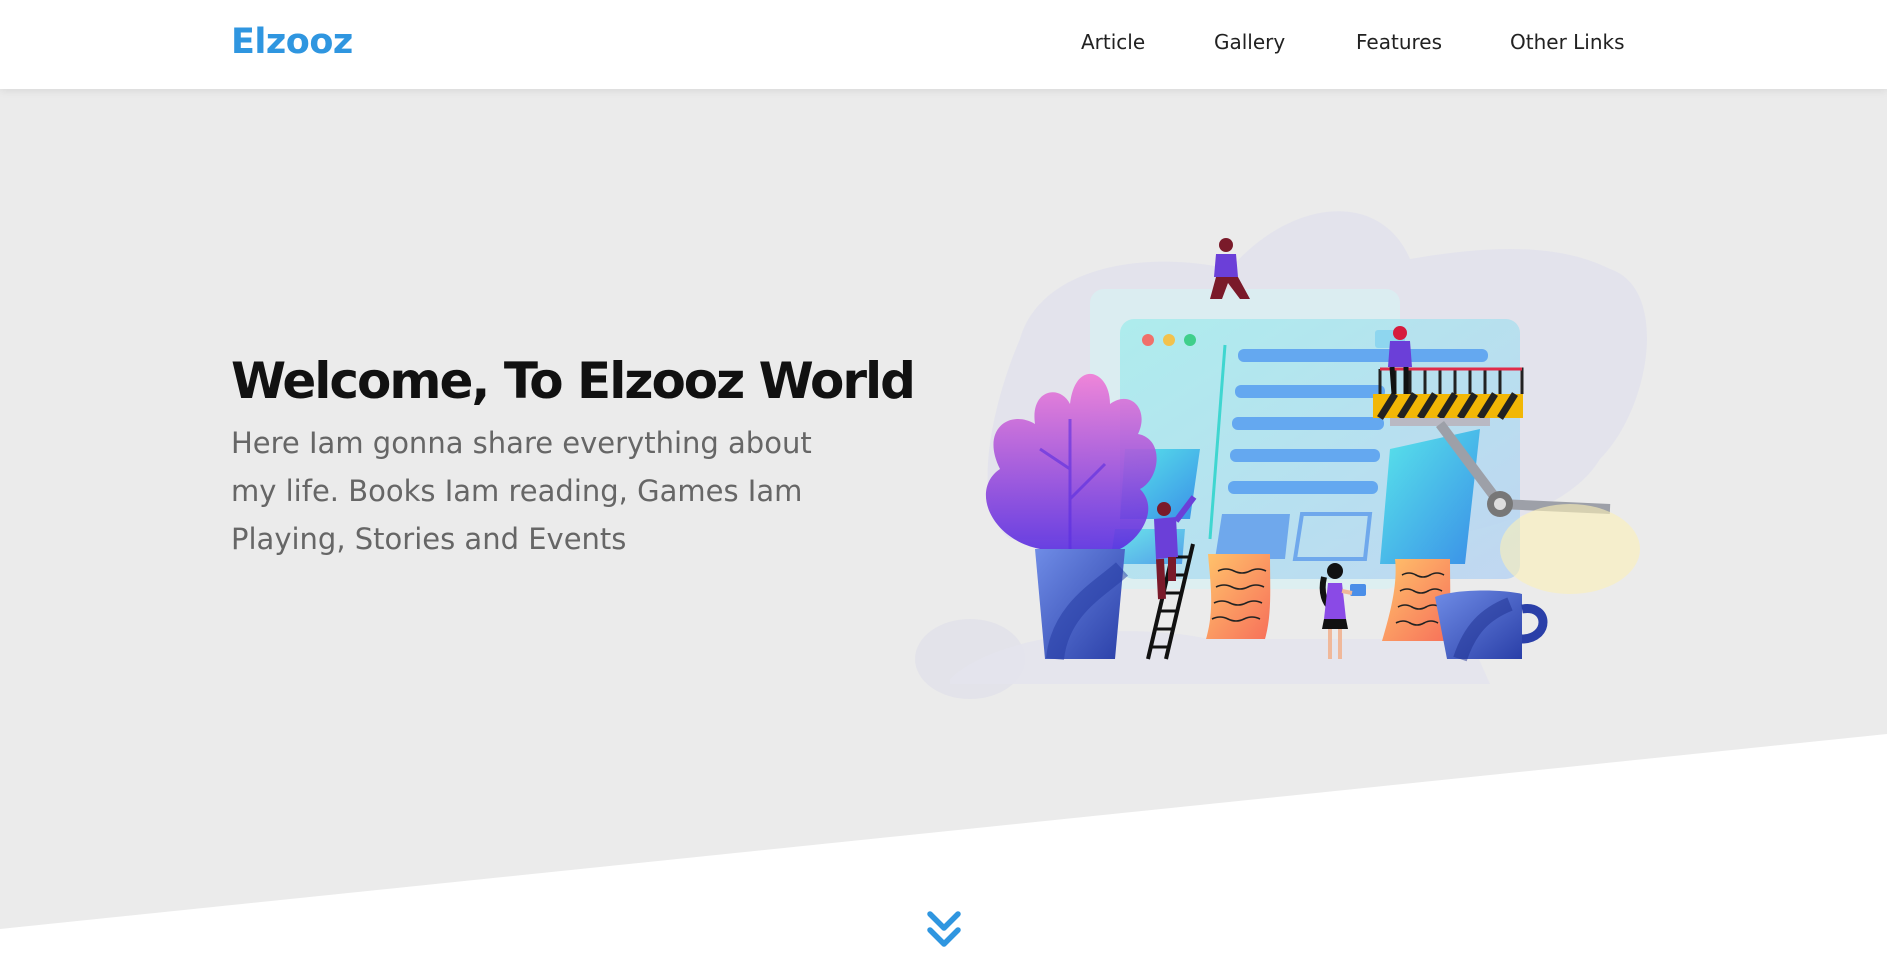 The width and height of the screenshot is (1887, 978). Describe the element at coordinates (1113, 42) in the screenshot. I see `nav-link-article: Article` at that location.